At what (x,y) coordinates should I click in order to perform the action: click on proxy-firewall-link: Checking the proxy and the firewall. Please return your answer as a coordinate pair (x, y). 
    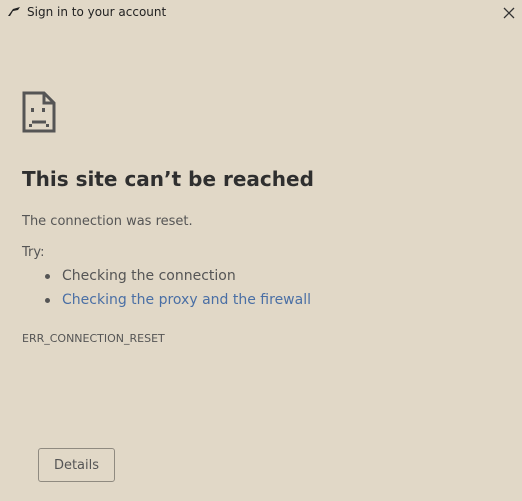
    Looking at the image, I should click on (186, 300).